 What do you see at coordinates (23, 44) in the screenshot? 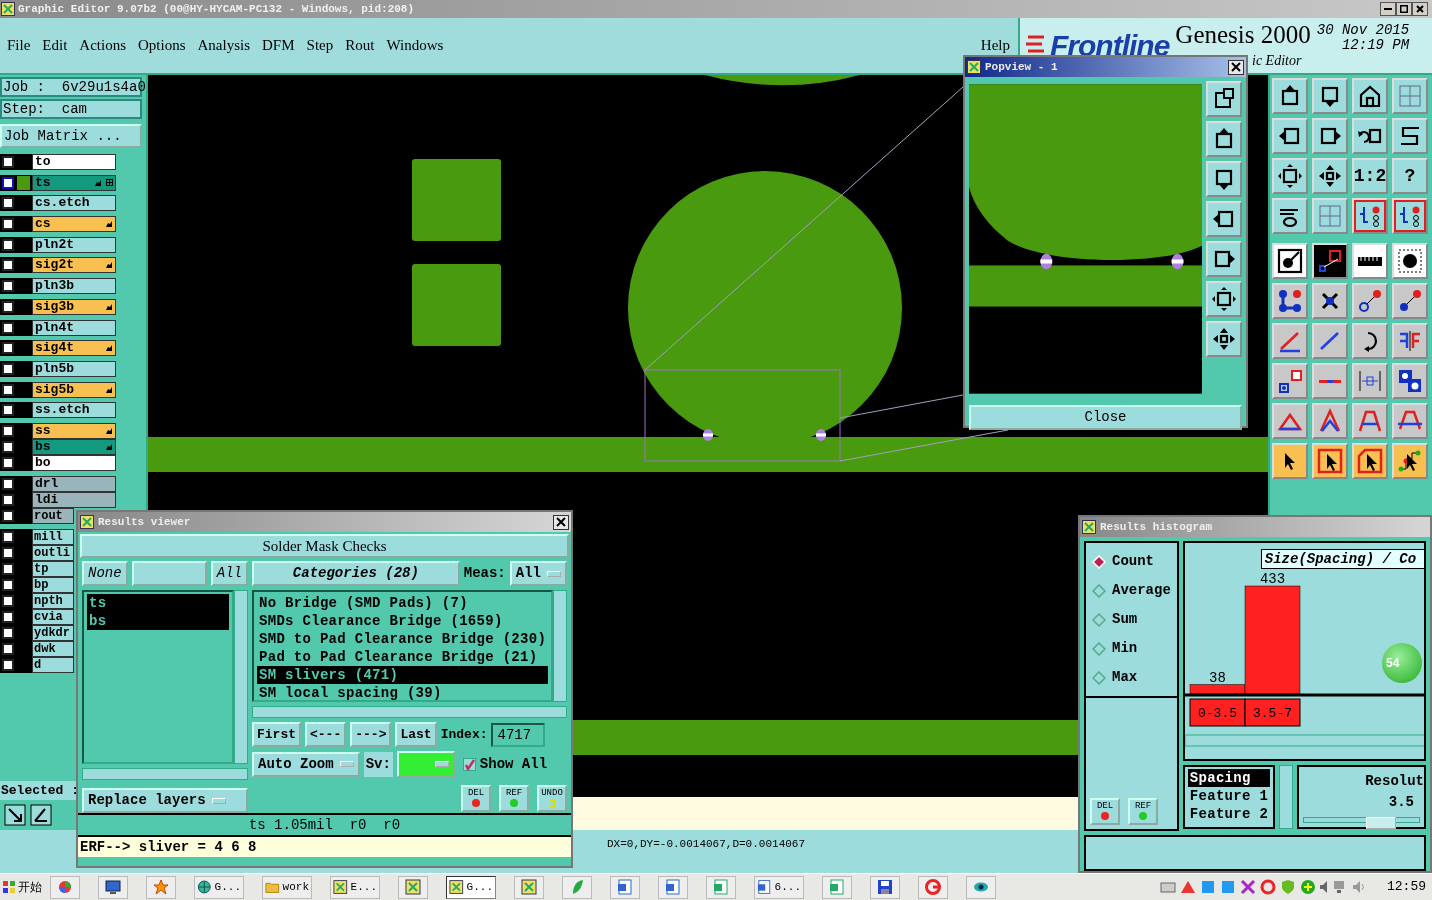
I see `menu-item: File` at bounding box center [23, 44].